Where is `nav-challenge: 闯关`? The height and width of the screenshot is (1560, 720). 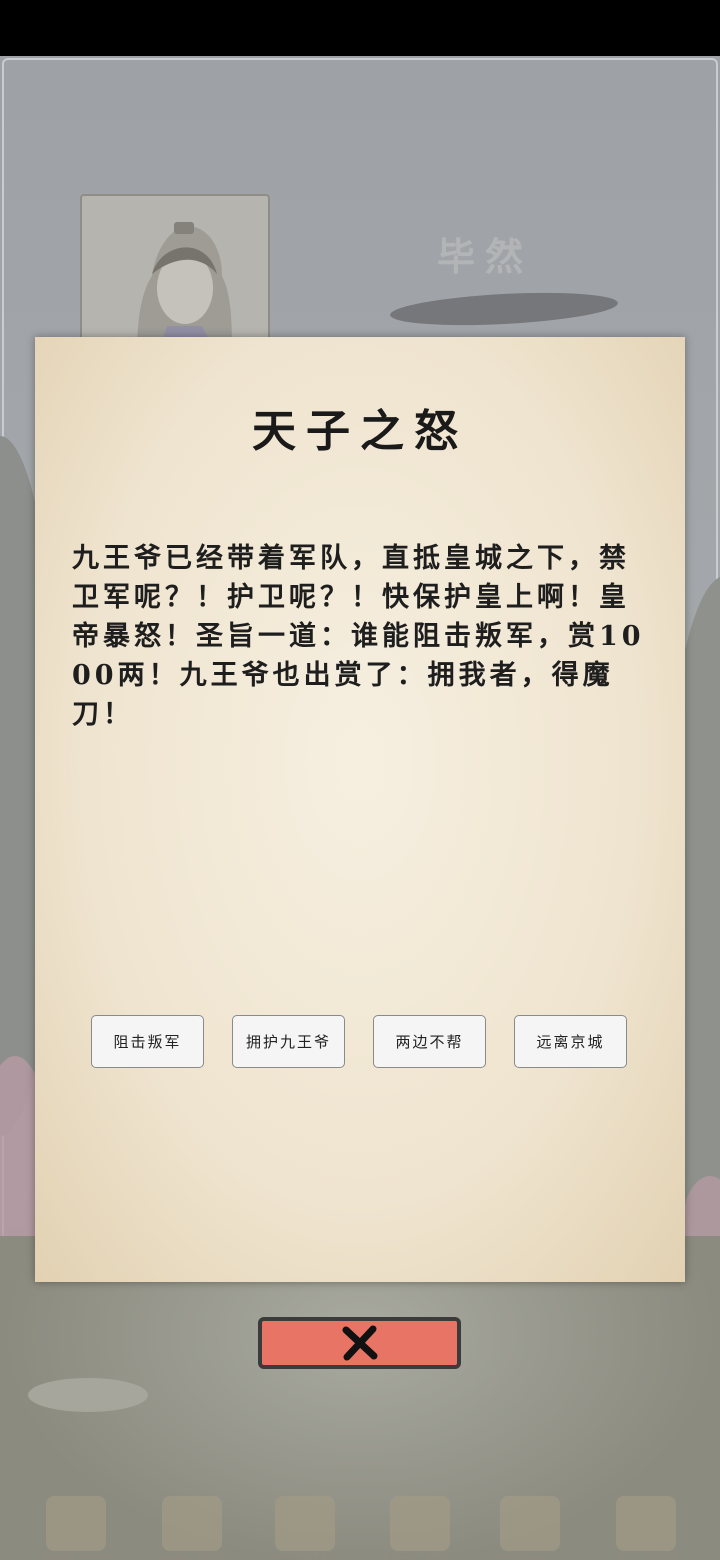
nav-challenge: 闯关 is located at coordinates (420, 1523).